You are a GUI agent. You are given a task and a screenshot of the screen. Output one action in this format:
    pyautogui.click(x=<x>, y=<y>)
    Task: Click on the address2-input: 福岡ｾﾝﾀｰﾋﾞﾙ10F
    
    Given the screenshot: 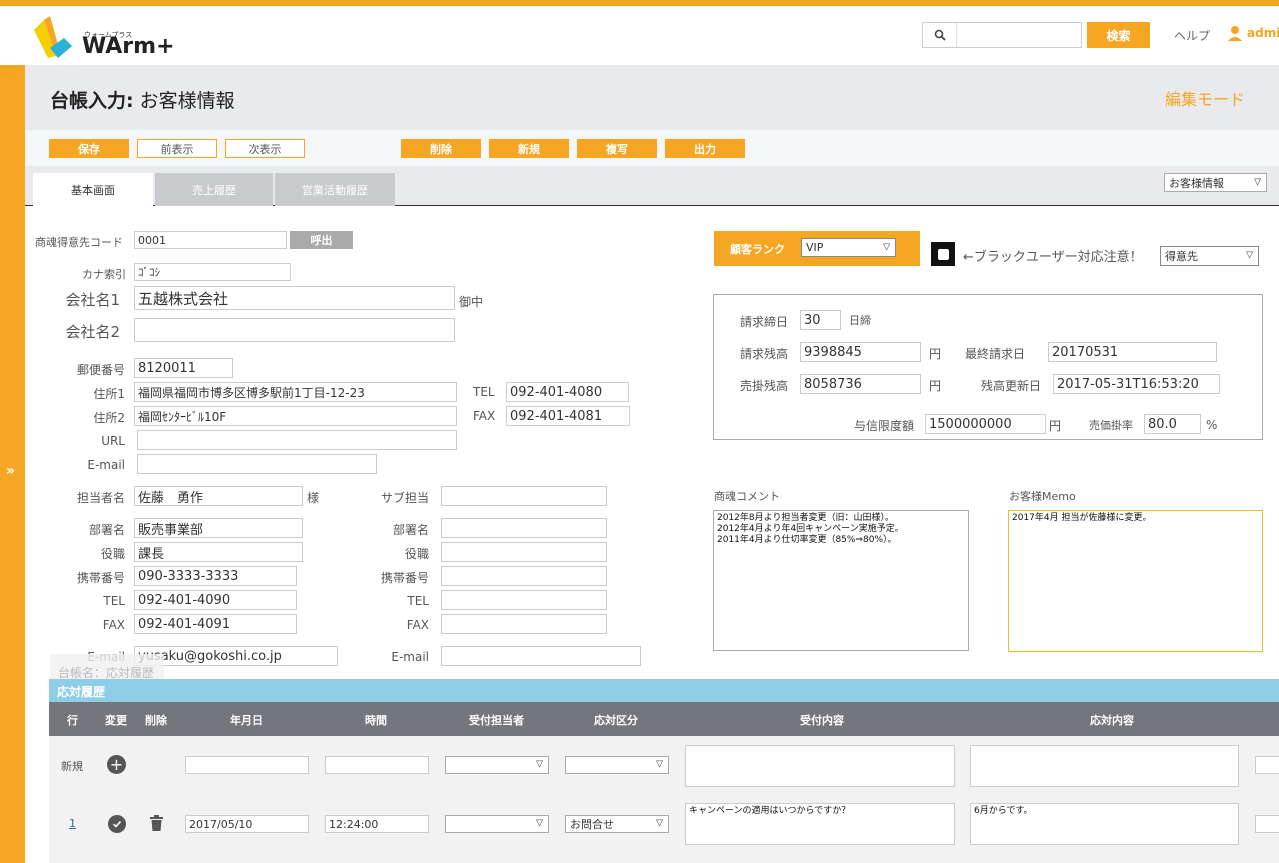 What is the action you would take?
    pyautogui.click(x=295, y=416)
    